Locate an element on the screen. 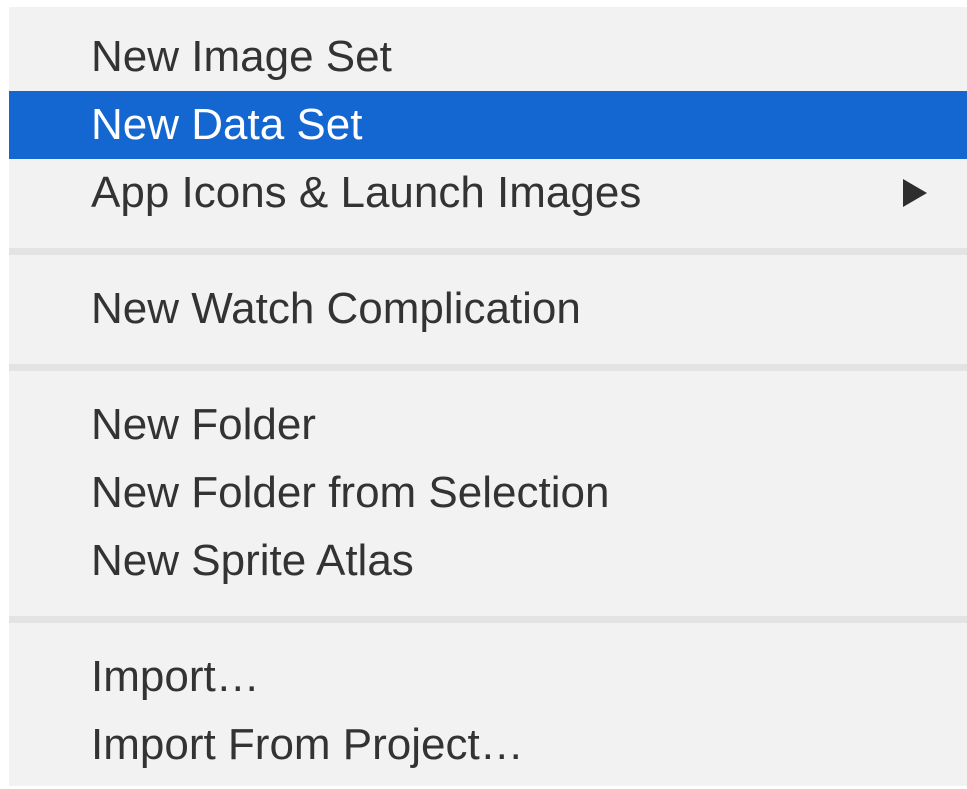  menu-item-app-icons-launch-images: App Icons & Launch Images is located at coordinates (488, 193).